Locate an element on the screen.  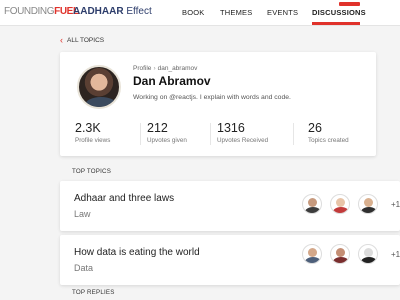
stat-label: Topics created is located at coordinates (328, 140).